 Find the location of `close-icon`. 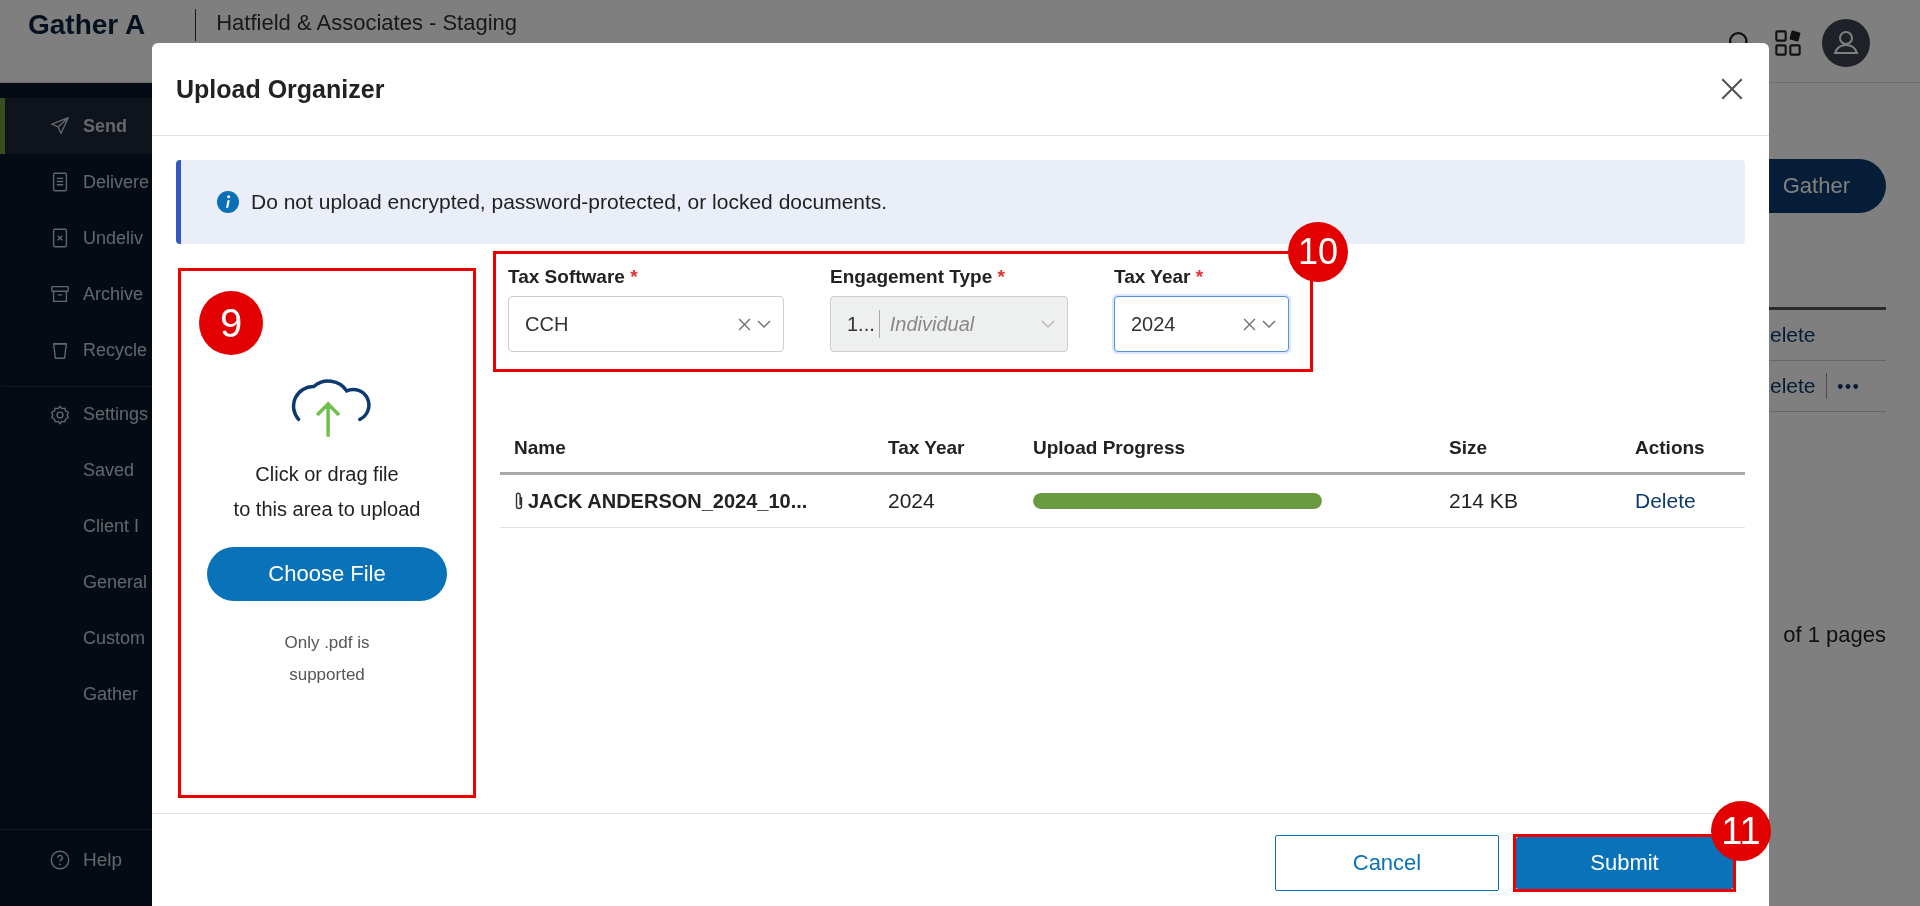

close-icon is located at coordinates (1732, 89).